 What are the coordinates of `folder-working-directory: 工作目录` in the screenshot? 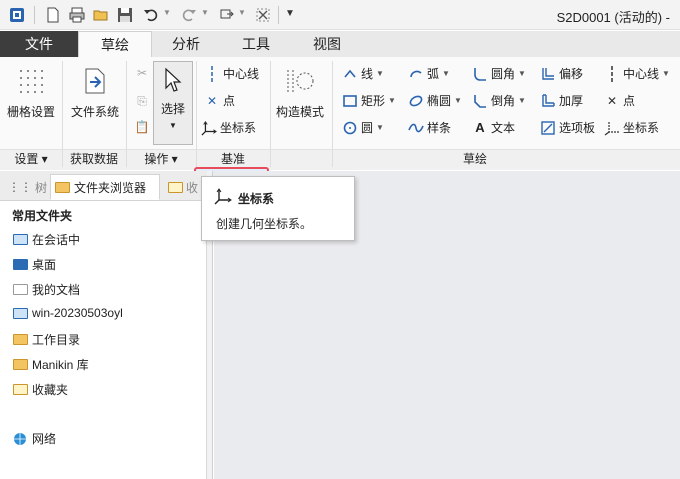 It's located at (46, 339).